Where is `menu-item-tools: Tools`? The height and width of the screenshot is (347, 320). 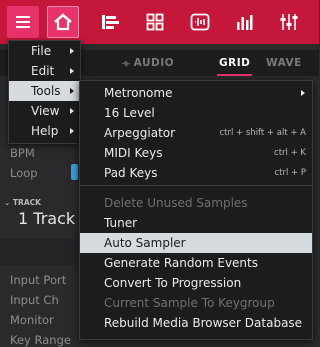 menu-item-tools: Tools is located at coordinates (44, 91).